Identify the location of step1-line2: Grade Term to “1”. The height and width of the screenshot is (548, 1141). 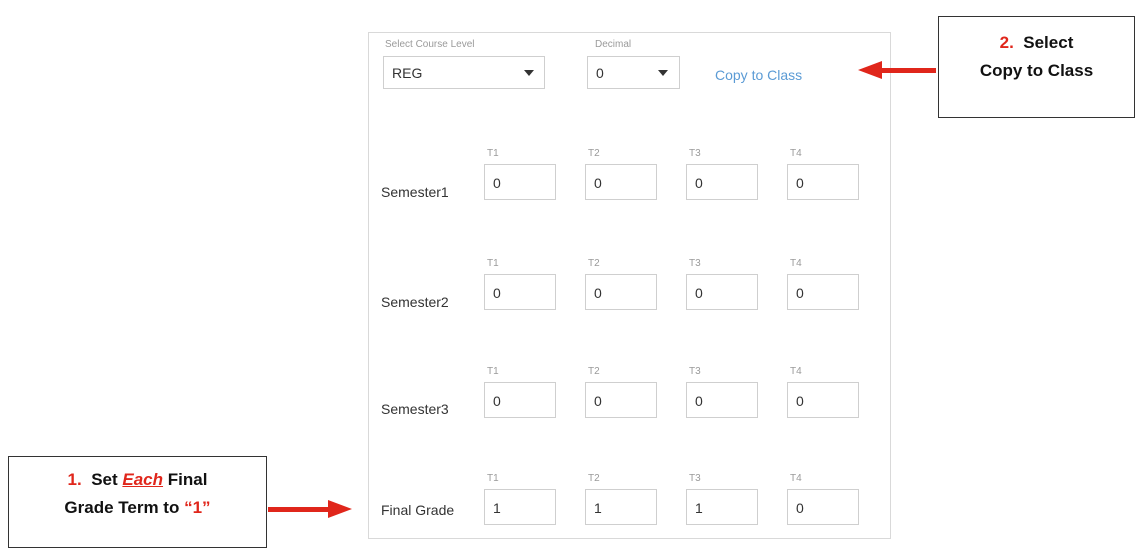
(137, 508).